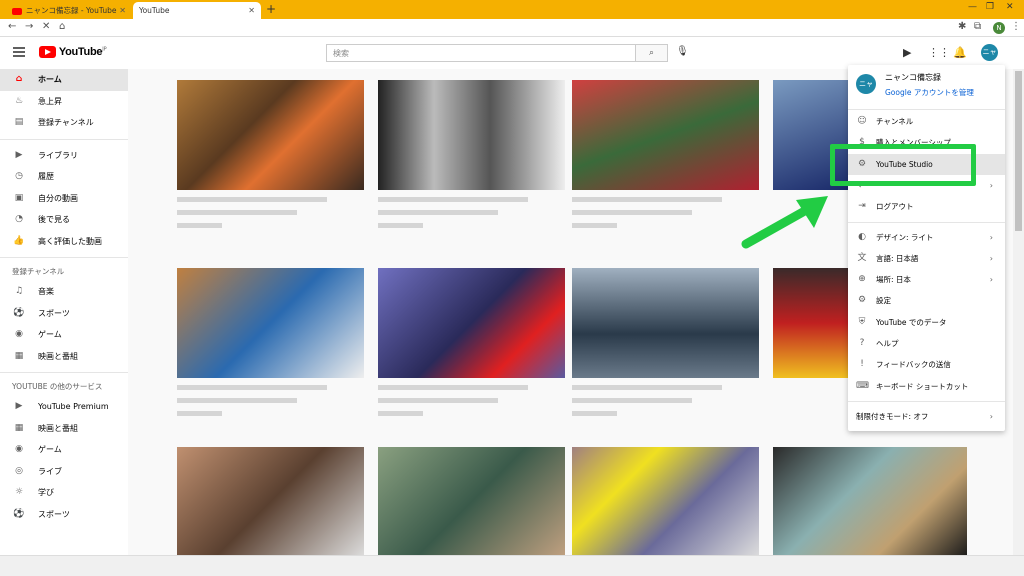 The image size is (1024, 576). Describe the element at coordinates (12, 26) in the screenshot. I see `back-icon: ←` at that location.